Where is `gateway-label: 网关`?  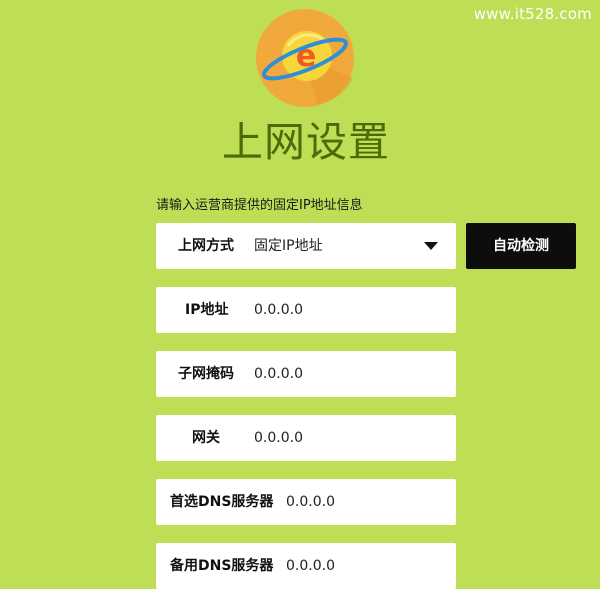
gateway-label: 网关 is located at coordinates (206, 438).